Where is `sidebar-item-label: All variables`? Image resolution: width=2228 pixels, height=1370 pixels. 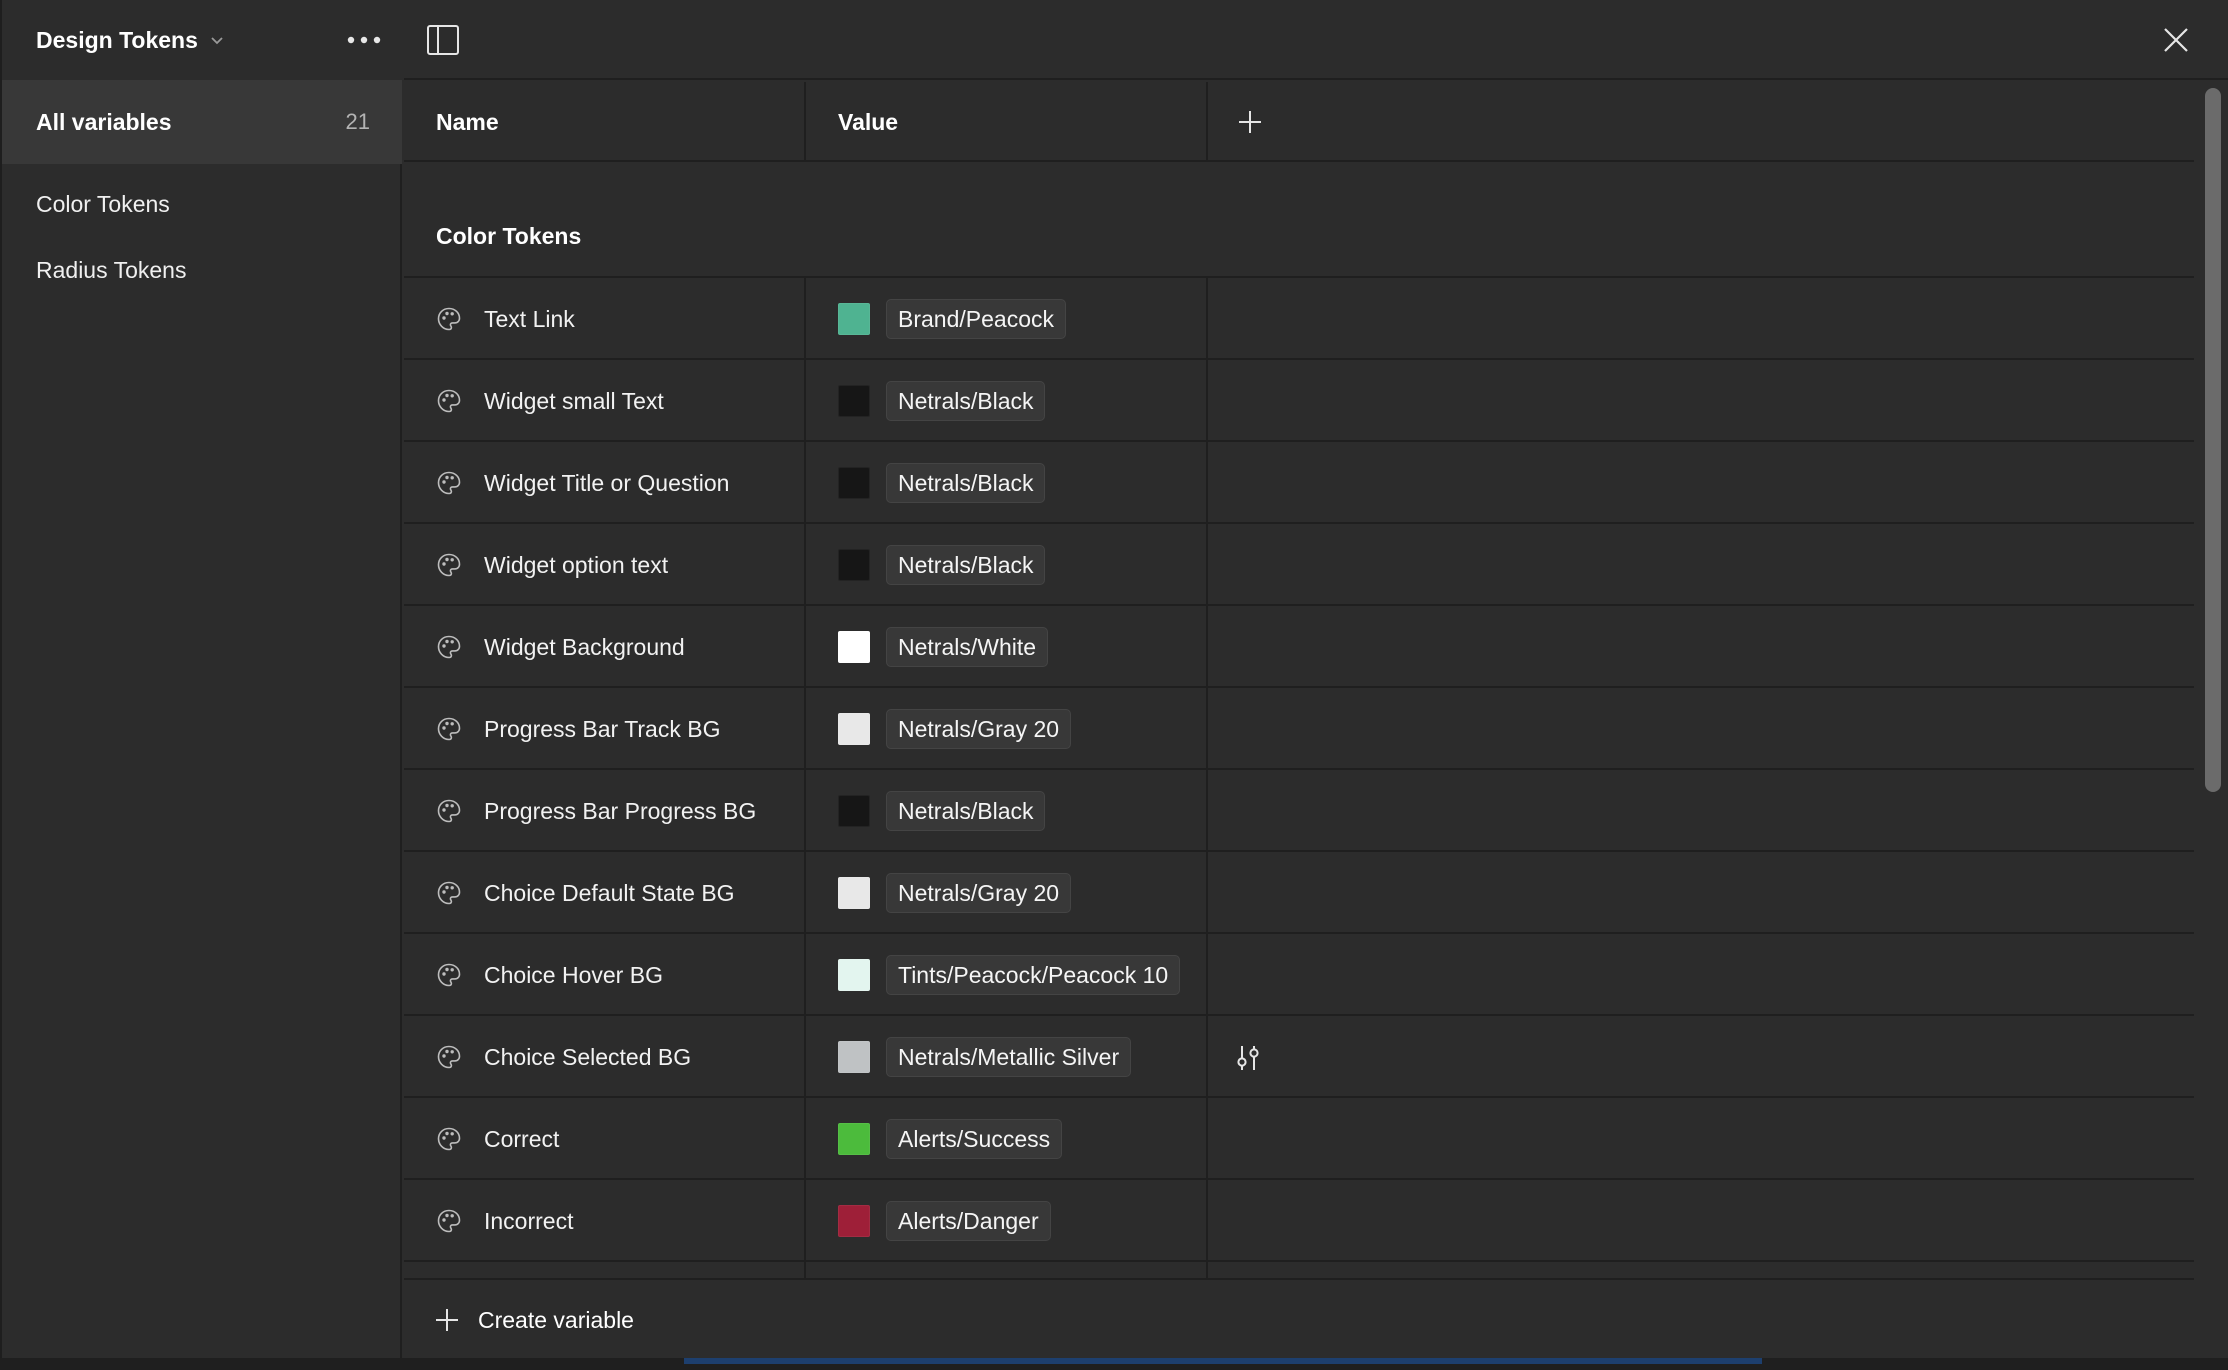
sidebar-item-label: All variables is located at coordinates (104, 121).